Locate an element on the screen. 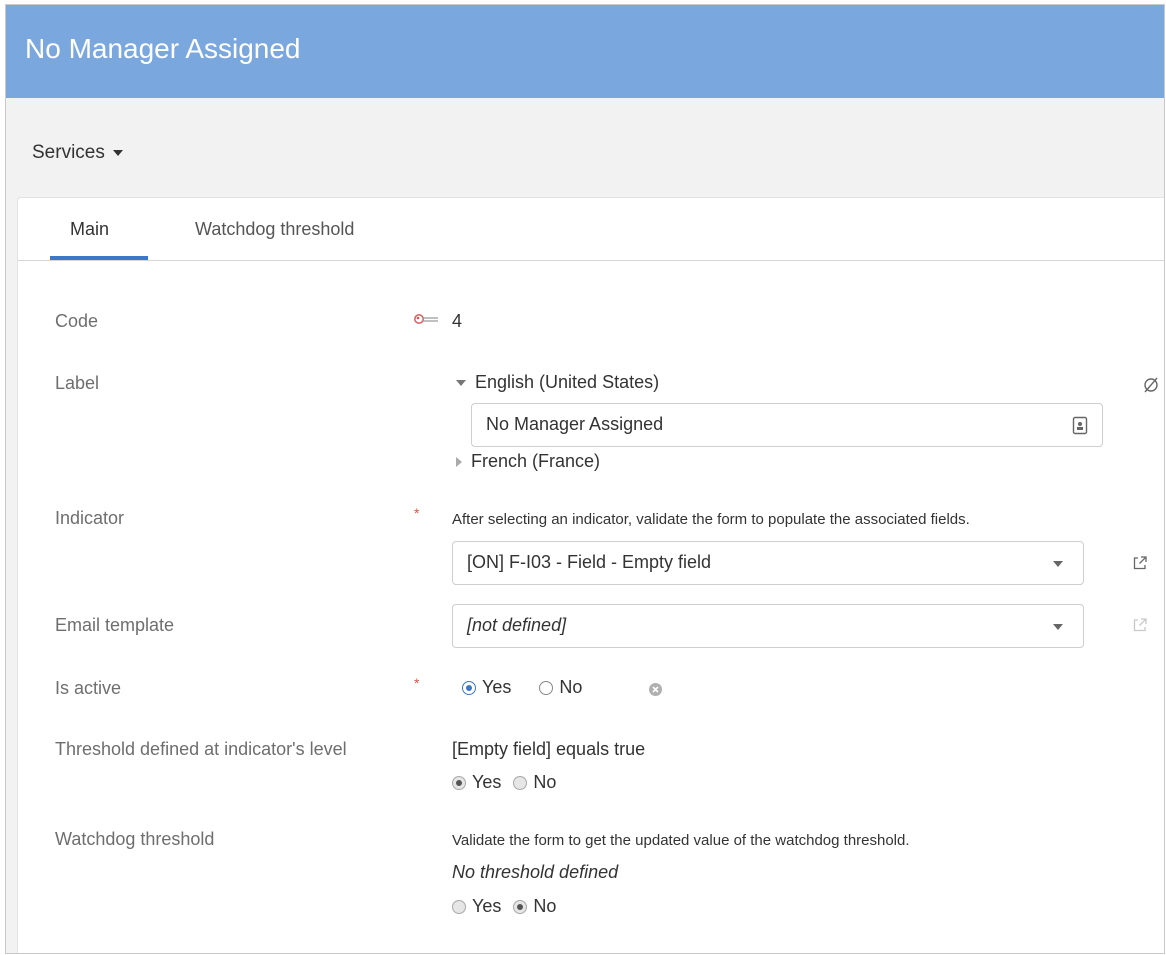 Image resolution: width=1166 pixels, height=955 pixels. page-title: No Manager Assigned is located at coordinates (163, 48).